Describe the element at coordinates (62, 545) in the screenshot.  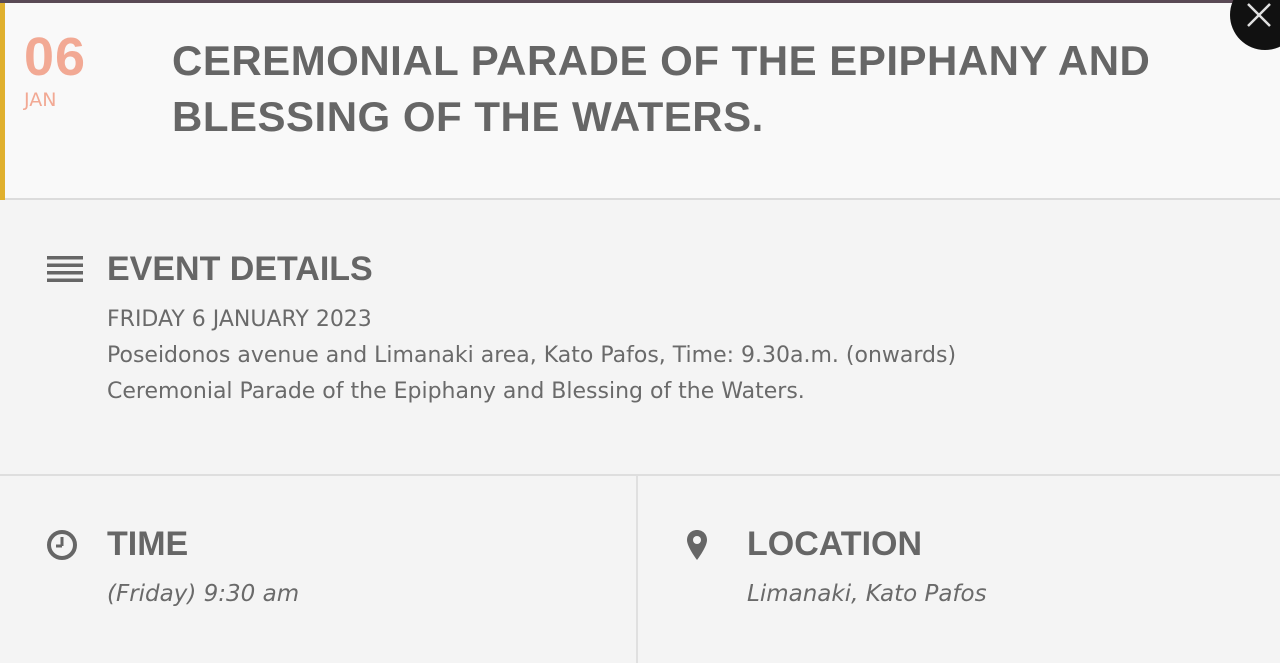
I see `clock-icon` at that location.